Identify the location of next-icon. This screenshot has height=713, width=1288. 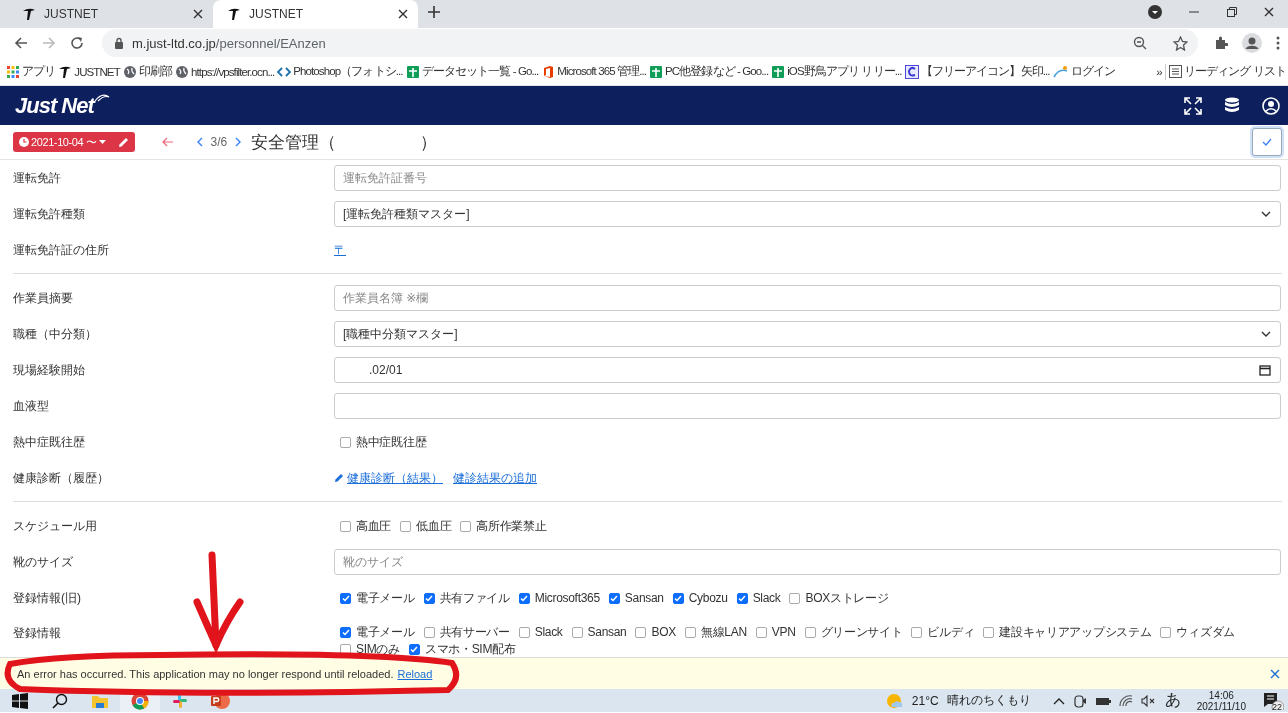
(238, 142).